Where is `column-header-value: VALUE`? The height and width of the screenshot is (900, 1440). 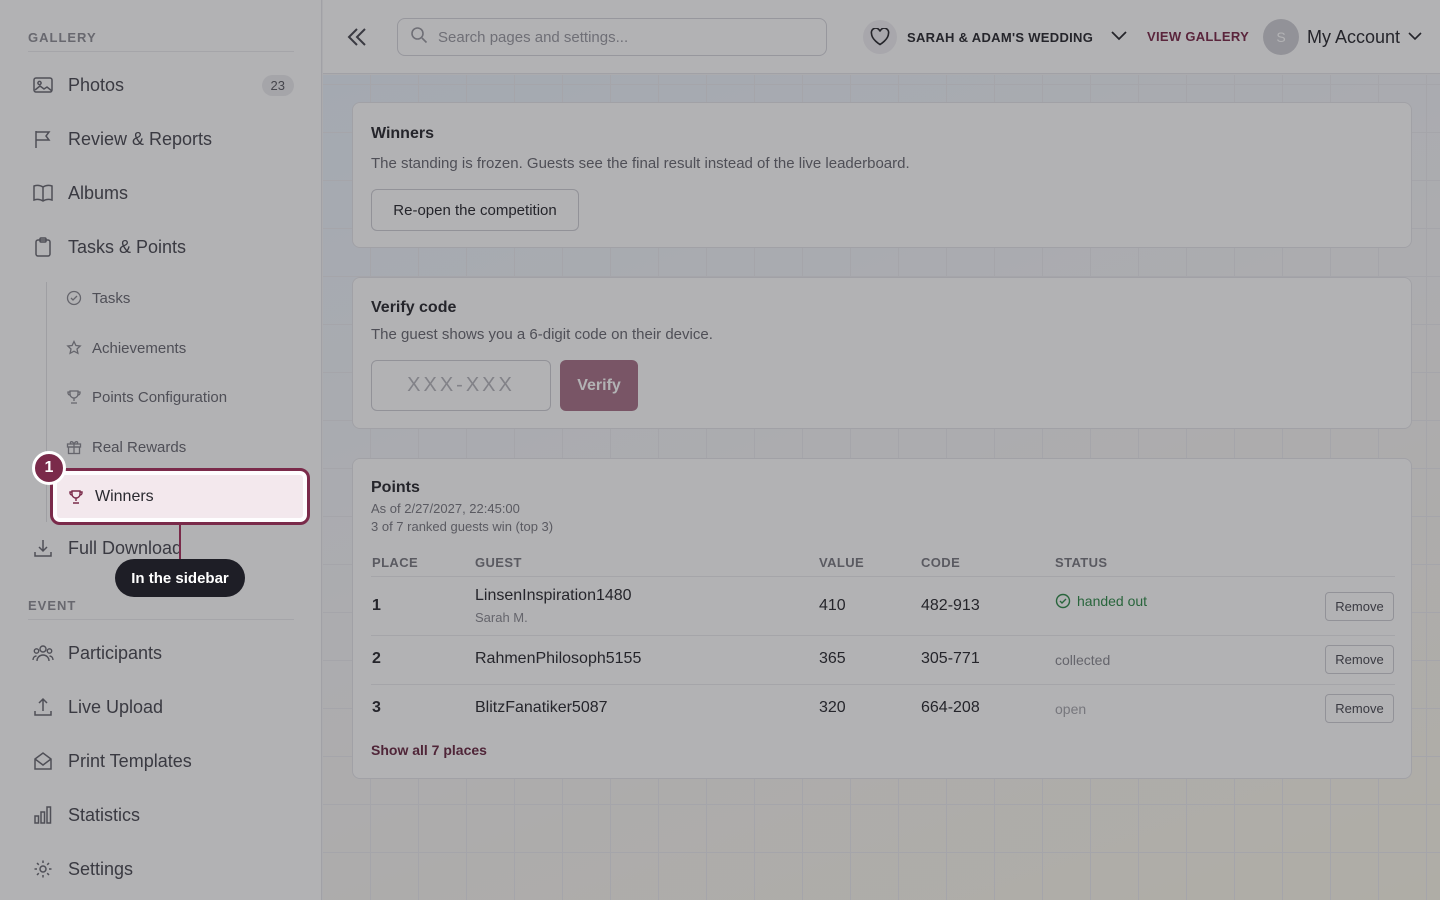
column-header-value: VALUE is located at coordinates (842, 562).